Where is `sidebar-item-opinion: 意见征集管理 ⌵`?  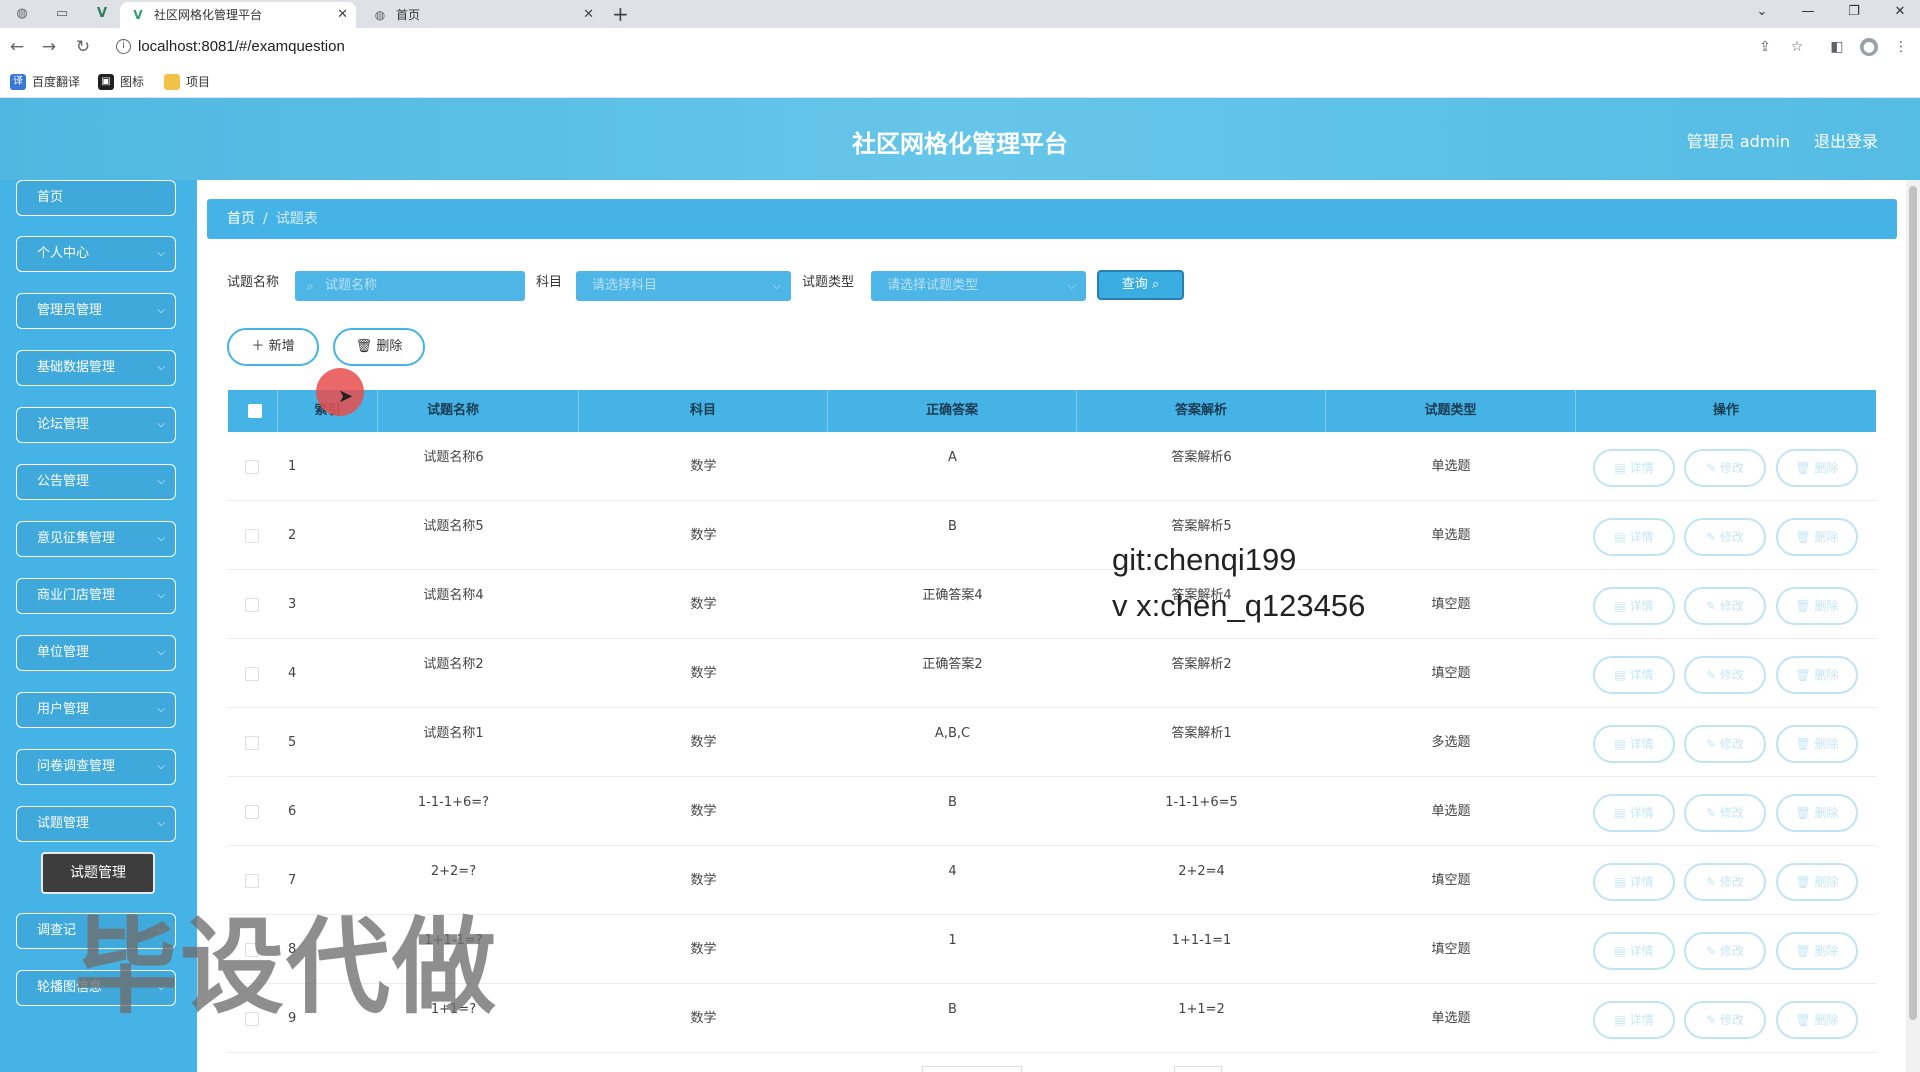 sidebar-item-opinion: 意见征集管理 ⌵ is located at coordinates (96, 539).